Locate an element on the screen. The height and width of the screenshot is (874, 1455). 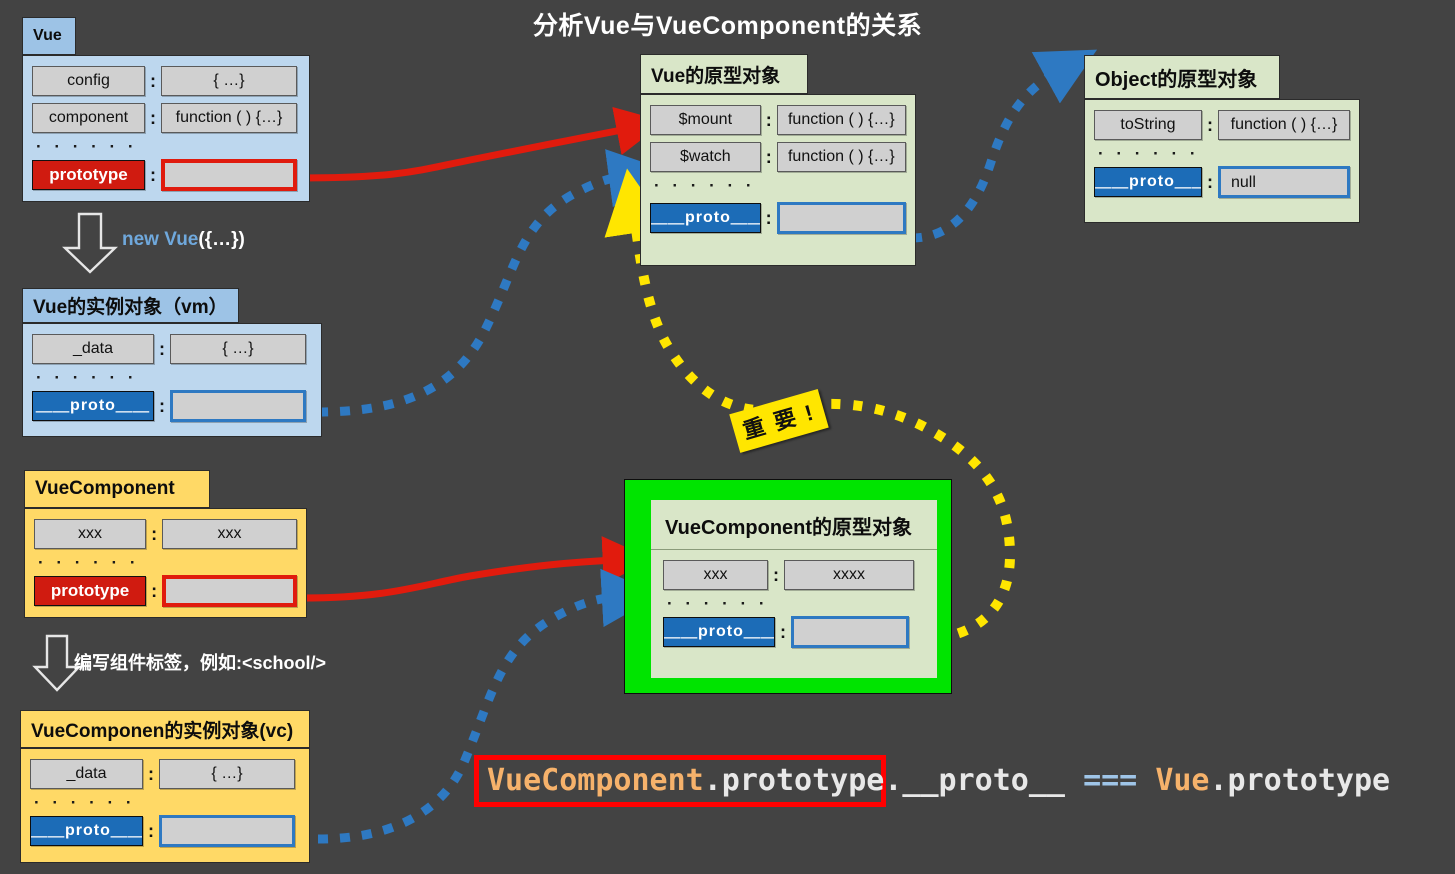
table-row: $mount : function ( ) {…} is located at coordinates (778, 120).